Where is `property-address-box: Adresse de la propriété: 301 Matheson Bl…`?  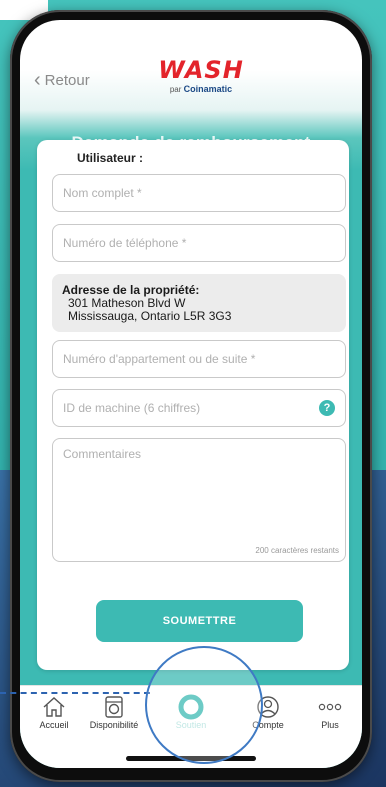 property-address-box: Adresse de la propriété: 301 Matheson Bl… is located at coordinates (199, 303).